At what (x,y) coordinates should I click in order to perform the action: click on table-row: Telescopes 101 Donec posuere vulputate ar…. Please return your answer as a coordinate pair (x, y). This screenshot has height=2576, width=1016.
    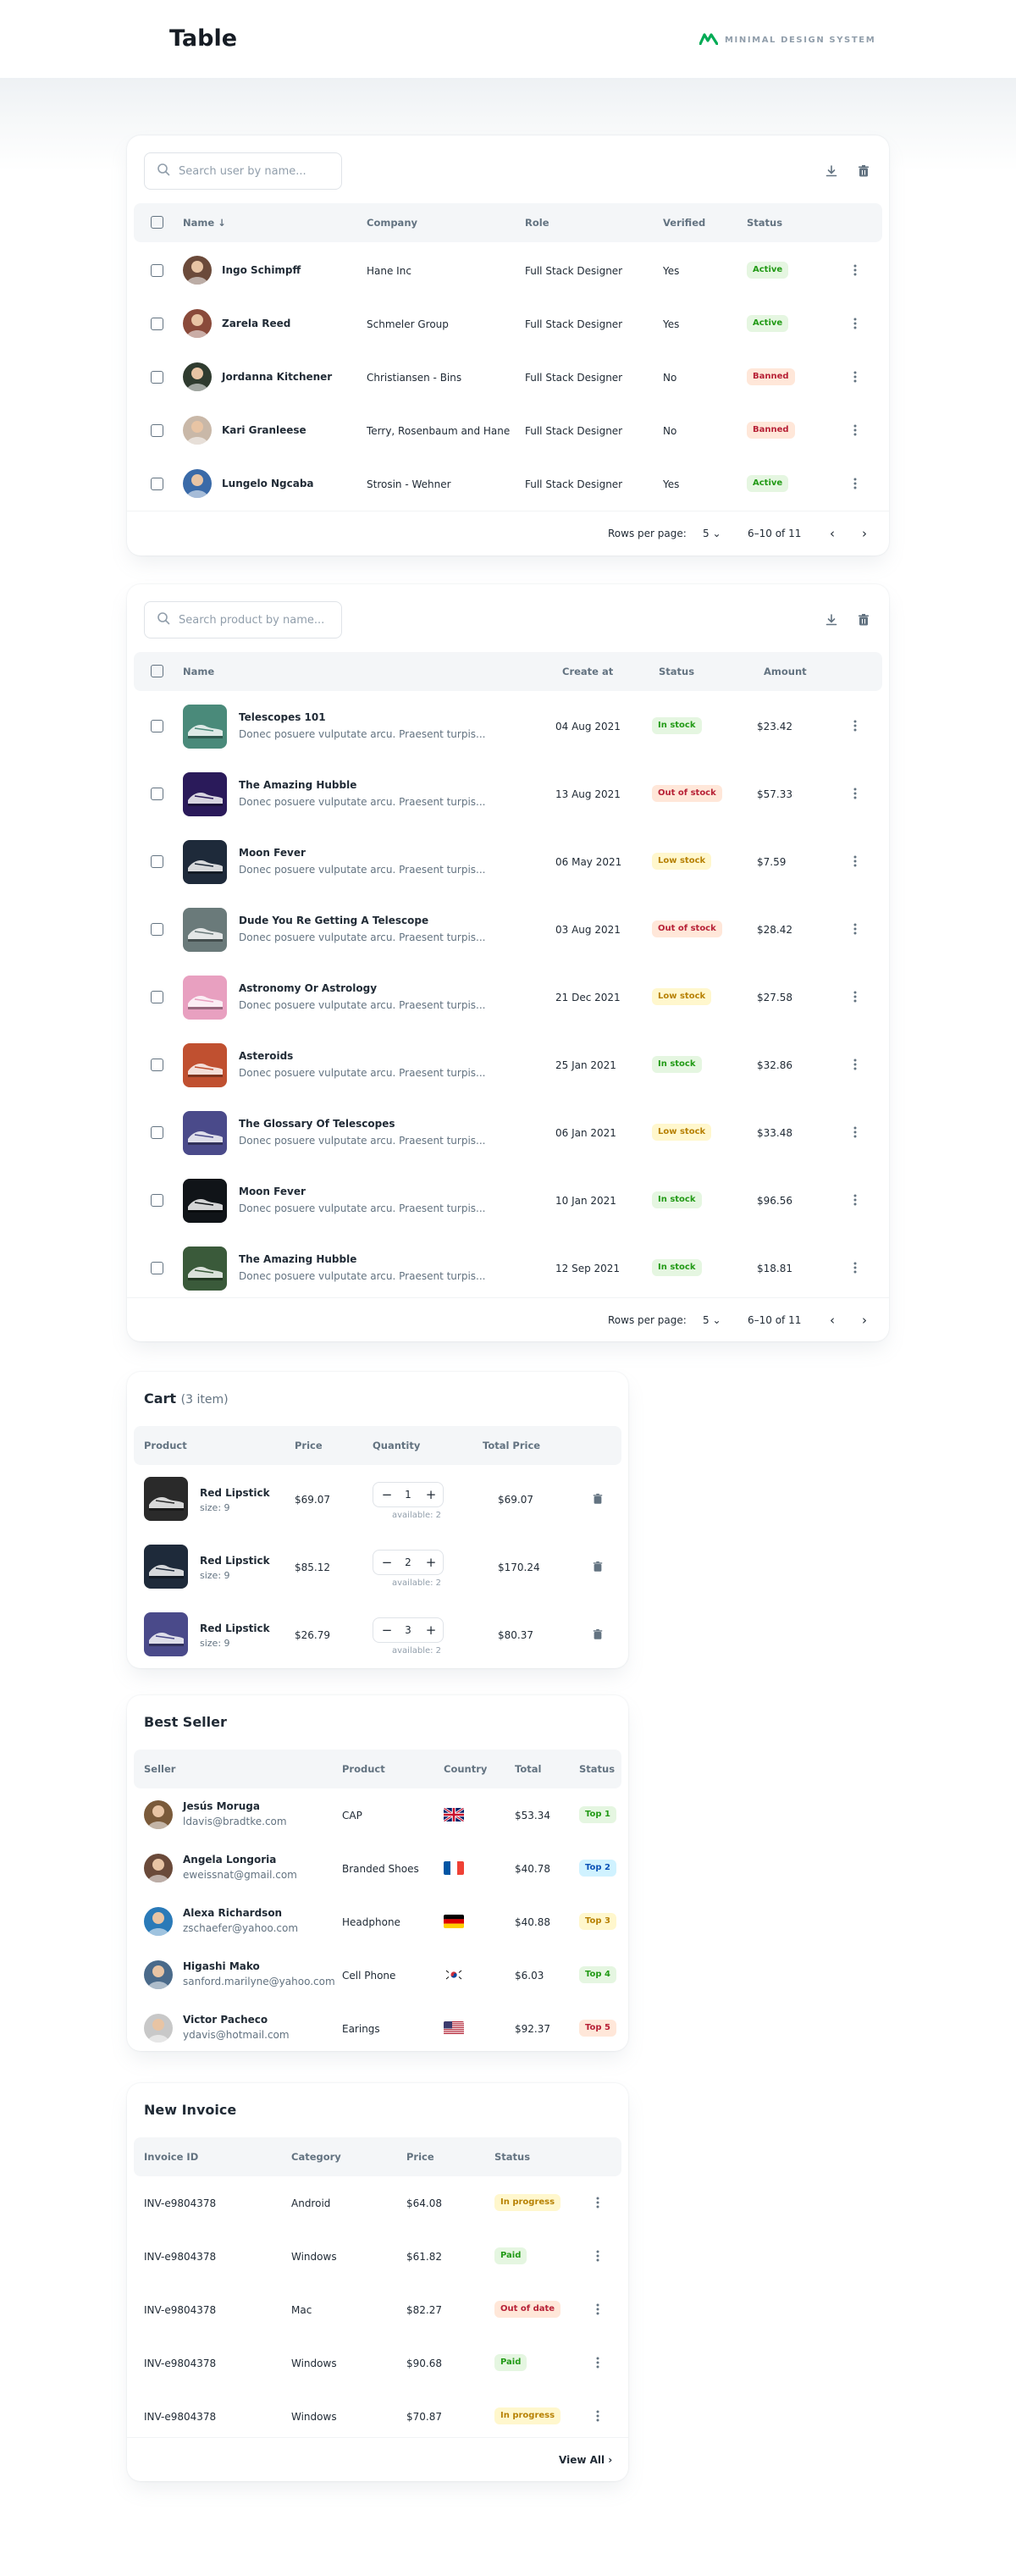
    Looking at the image, I should click on (508, 726).